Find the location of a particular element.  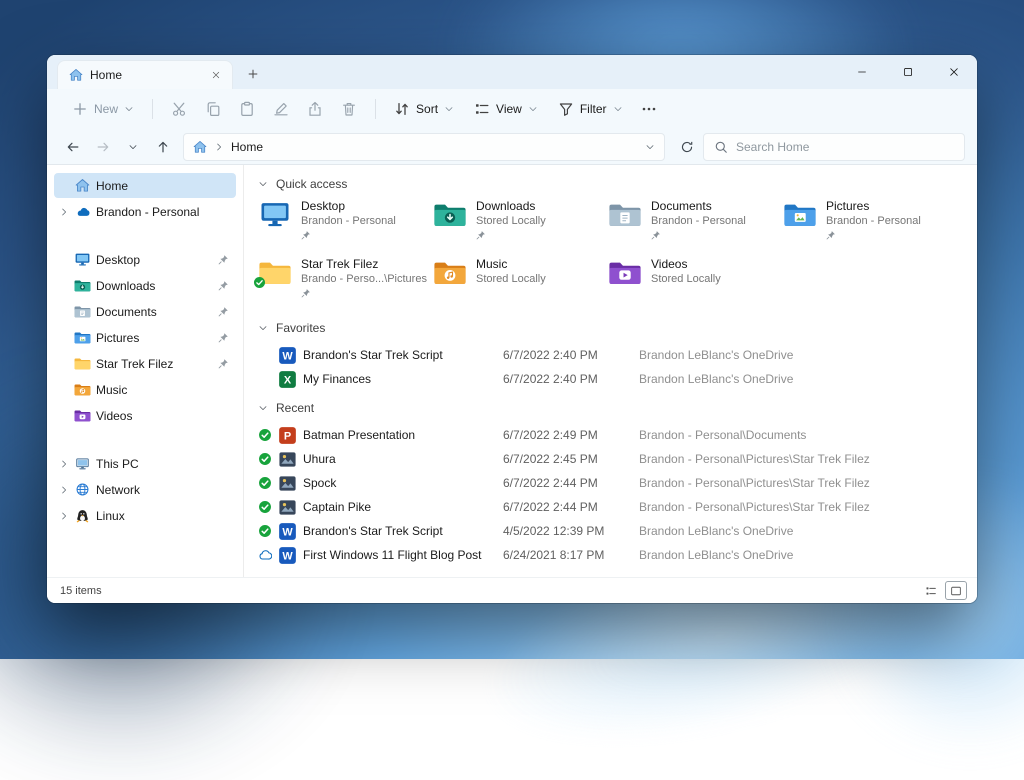

new-button: New is located at coordinates (103, 109).